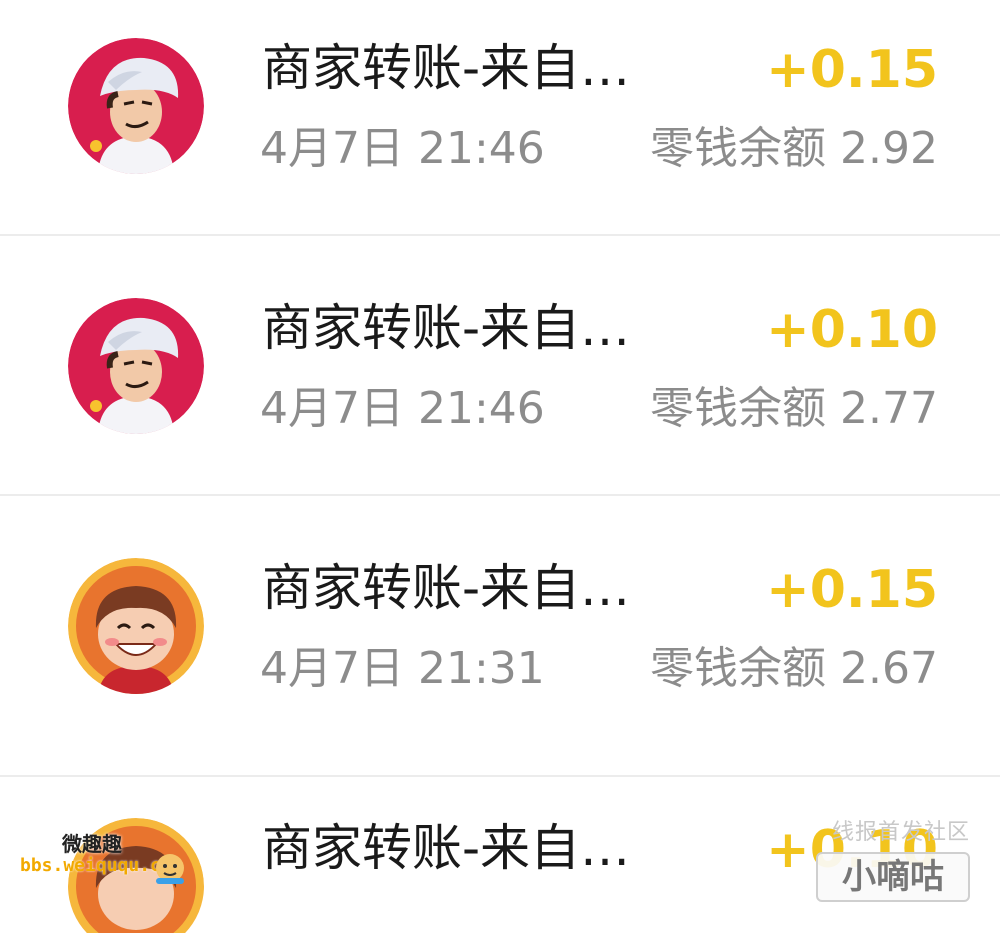 The width and height of the screenshot is (1000, 933). I want to click on watermark-left: 微趣趣 bbs.weiququ.cc, so click(100, 858).